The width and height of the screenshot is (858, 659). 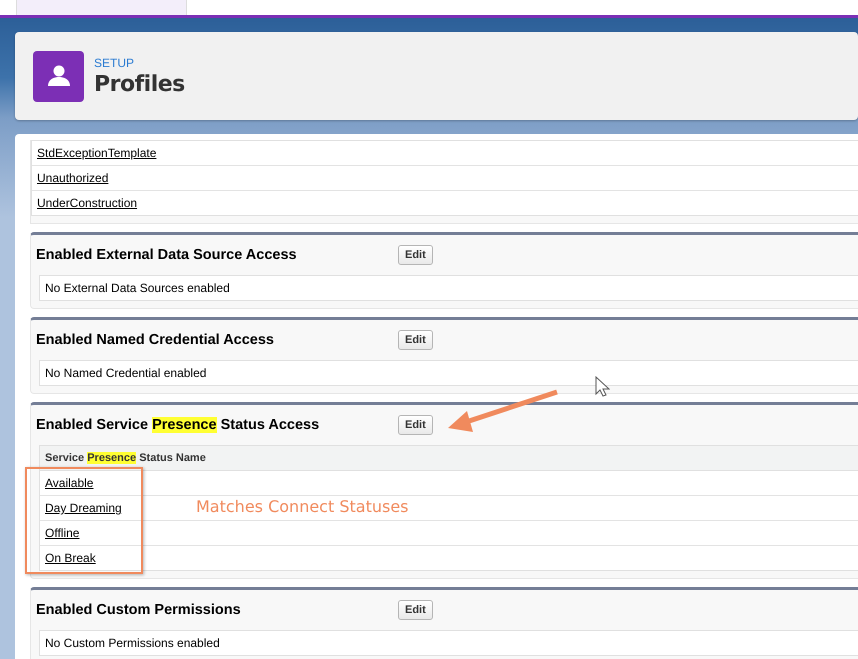 I want to click on page-link: Unauthorized, so click(x=72, y=178).